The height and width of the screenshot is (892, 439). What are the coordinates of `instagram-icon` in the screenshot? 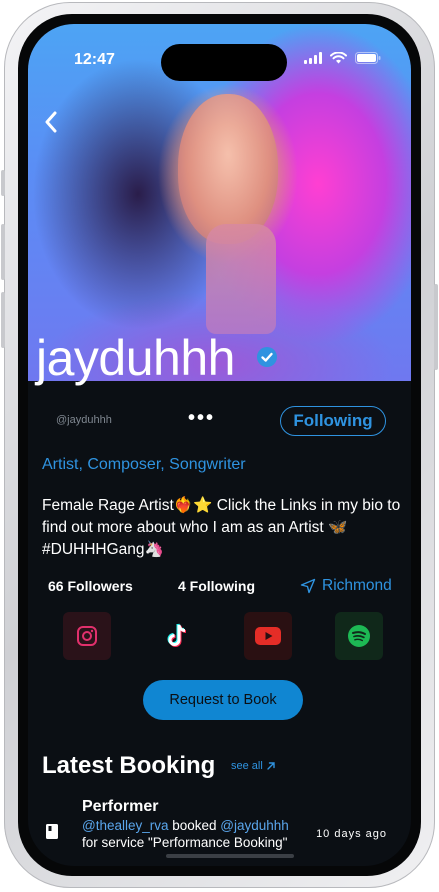 It's located at (87, 636).